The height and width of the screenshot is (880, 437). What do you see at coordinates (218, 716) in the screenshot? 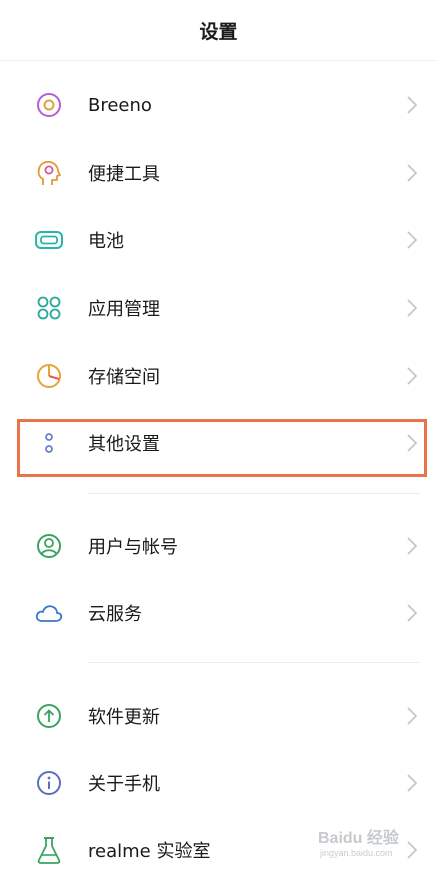
I see `settings-item-software-update: 软件更新` at bounding box center [218, 716].